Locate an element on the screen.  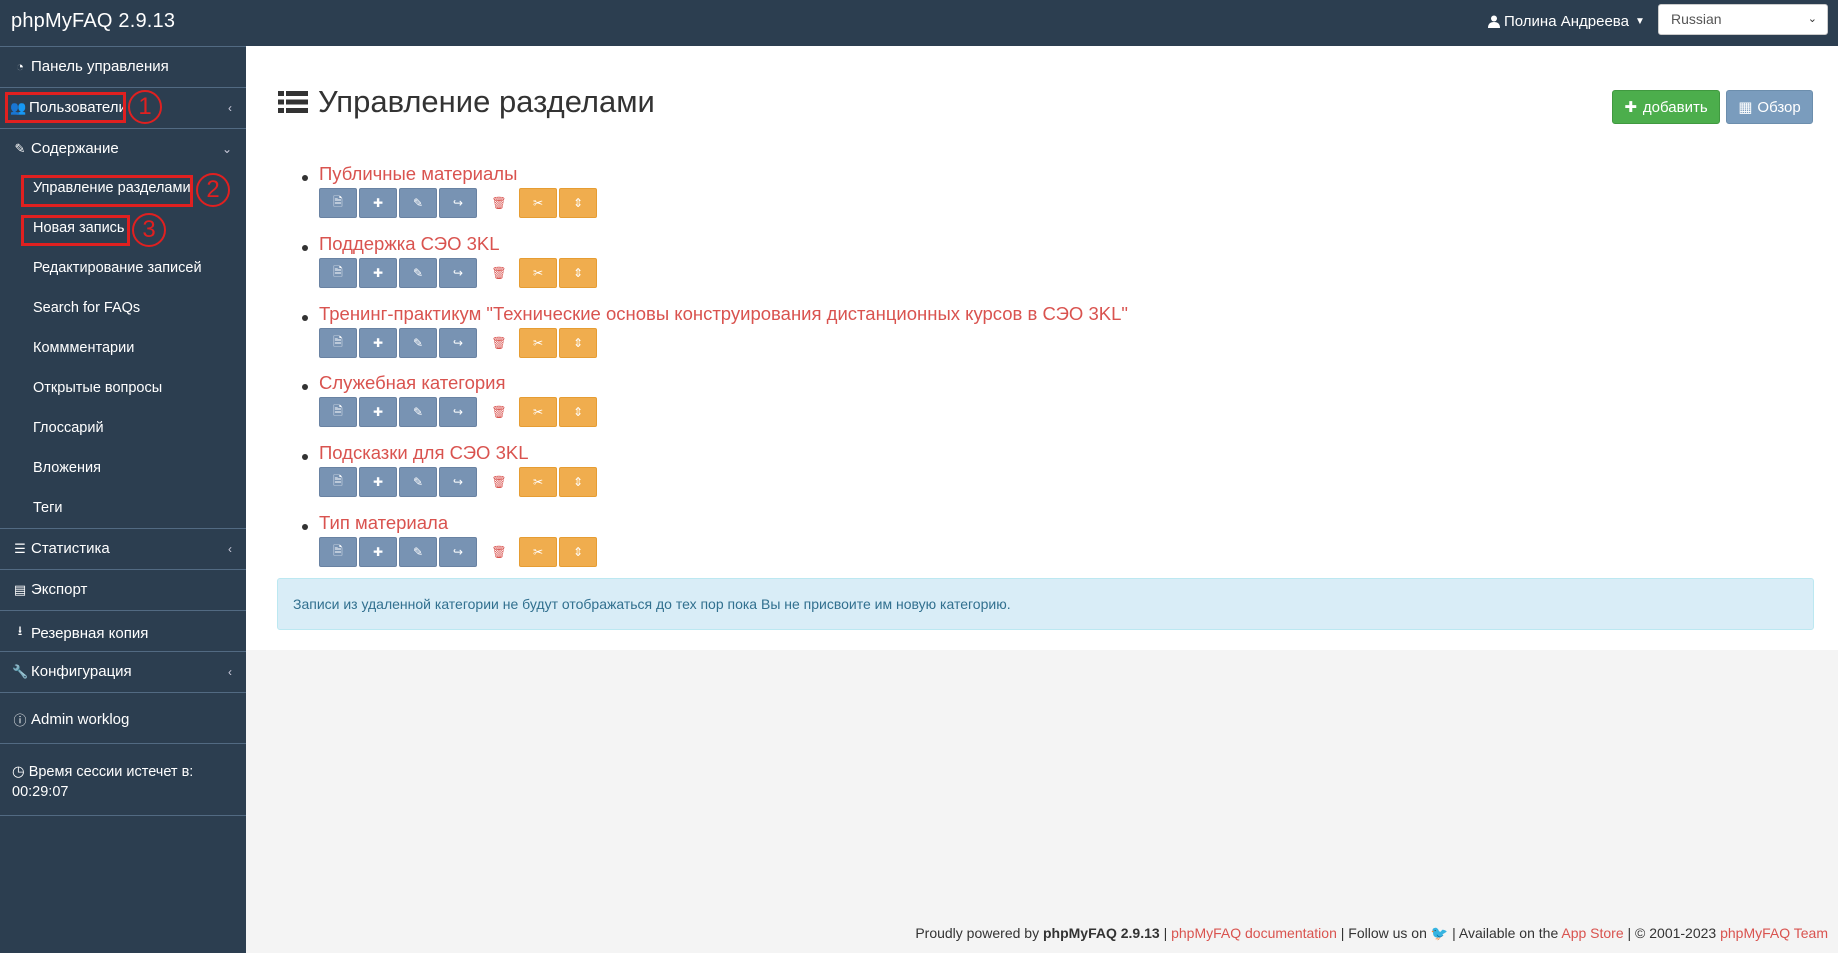
overview-button-label: Обзор is located at coordinates (1779, 107).